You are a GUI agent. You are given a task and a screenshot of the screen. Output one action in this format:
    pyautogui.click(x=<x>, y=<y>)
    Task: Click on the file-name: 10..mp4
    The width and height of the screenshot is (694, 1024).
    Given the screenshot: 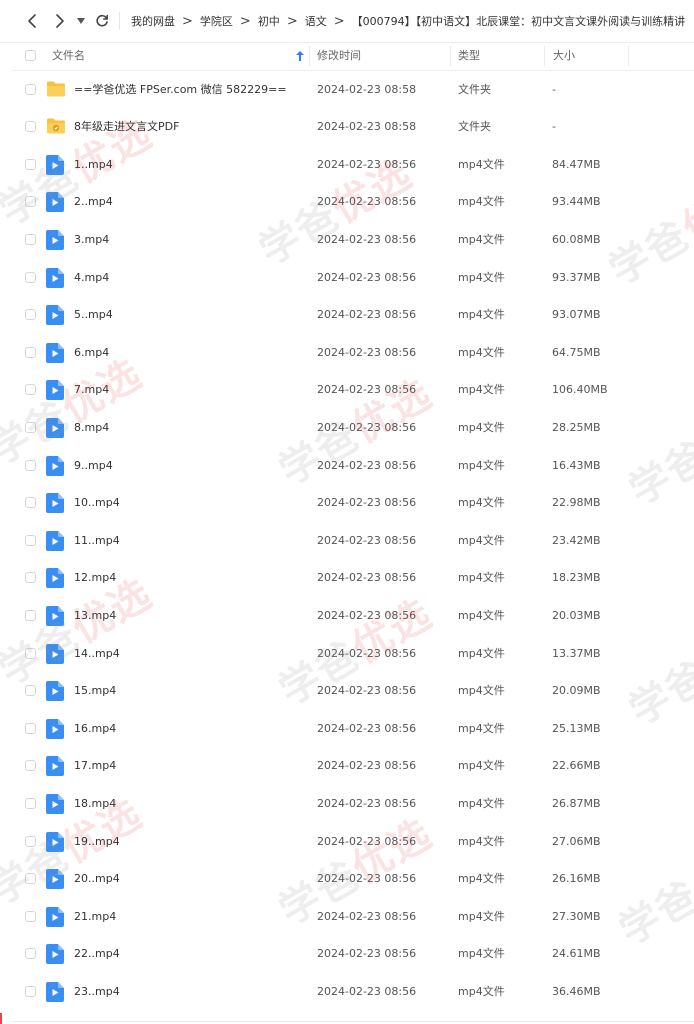 What is the action you would take?
    pyautogui.click(x=97, y=503)
    